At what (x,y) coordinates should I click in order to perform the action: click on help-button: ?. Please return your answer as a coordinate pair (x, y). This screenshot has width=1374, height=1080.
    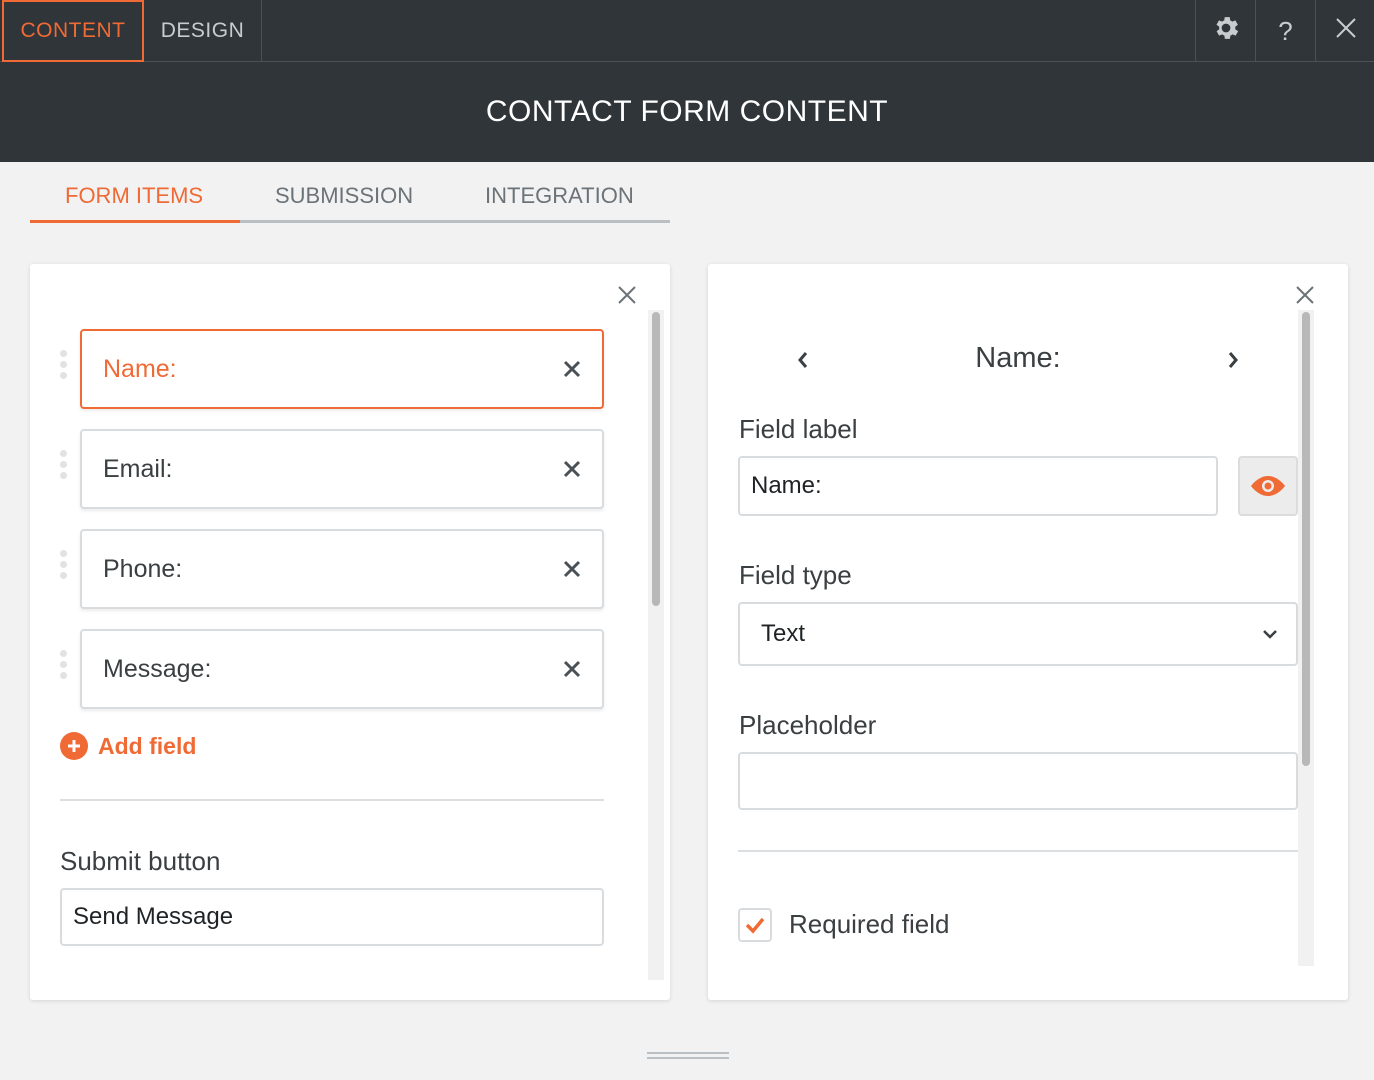
    Looking at the image, I should click on (1285, 31).